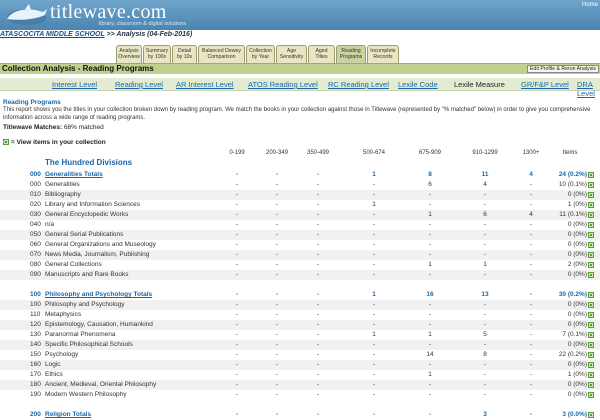 Image resolution: width=600 pixels, height=420 pixels. What do you see at coordinates (157, 54) in the screenshot?
I see `tab-summary: Summary by 100s` at bounding box center [157, 54].